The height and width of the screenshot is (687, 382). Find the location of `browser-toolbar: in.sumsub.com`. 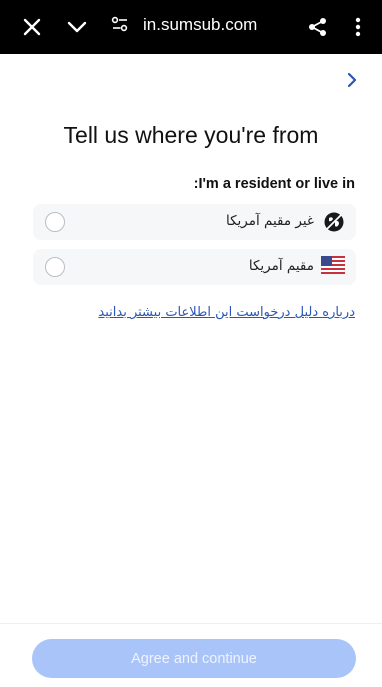

browser-toolbar: in.sumsub.com is located at coordinates (191, 27).